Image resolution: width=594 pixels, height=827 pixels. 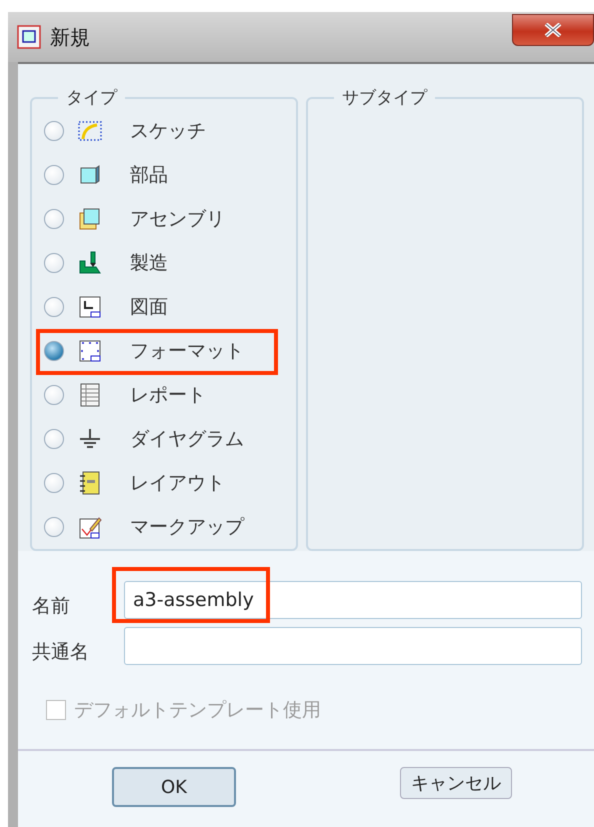 What do you see at coordinates (384, 98) in the screenshot?
I see `group-label: サブタイプ` at bounding box center [384, 98].